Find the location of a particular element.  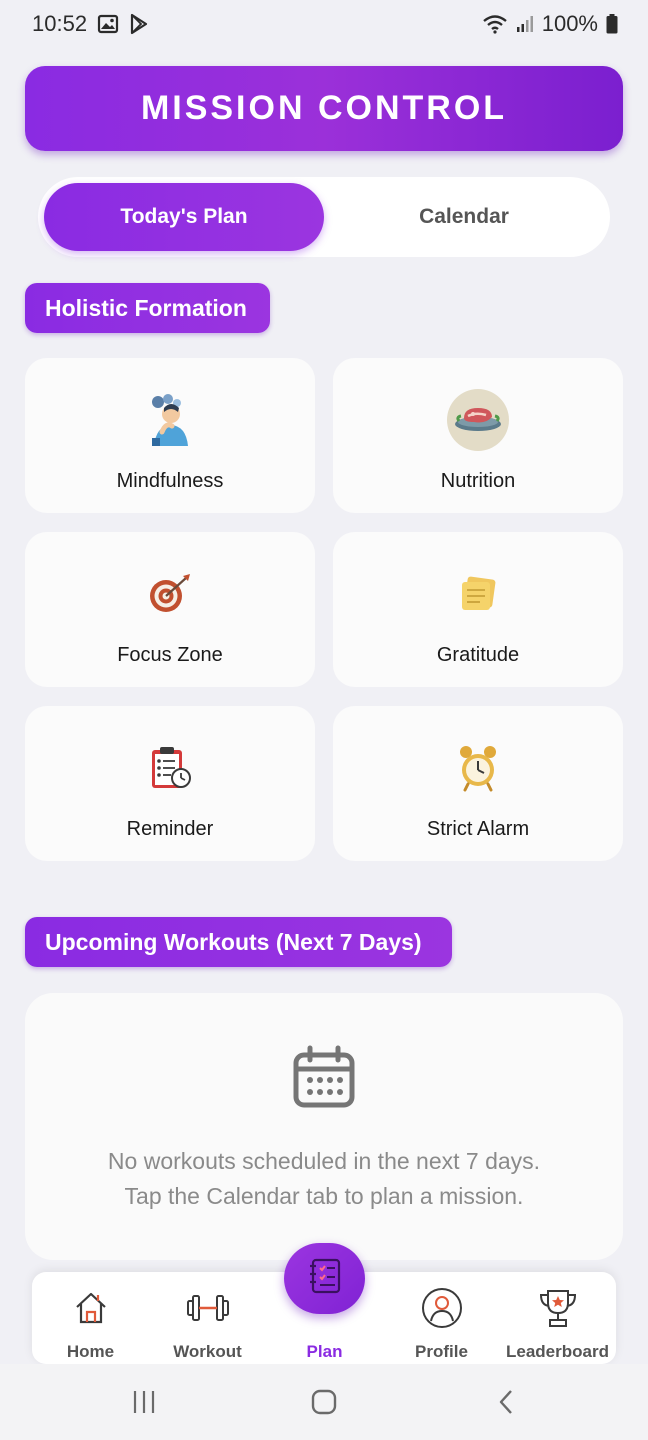

battery-icon is located at coordinates (612, 24).